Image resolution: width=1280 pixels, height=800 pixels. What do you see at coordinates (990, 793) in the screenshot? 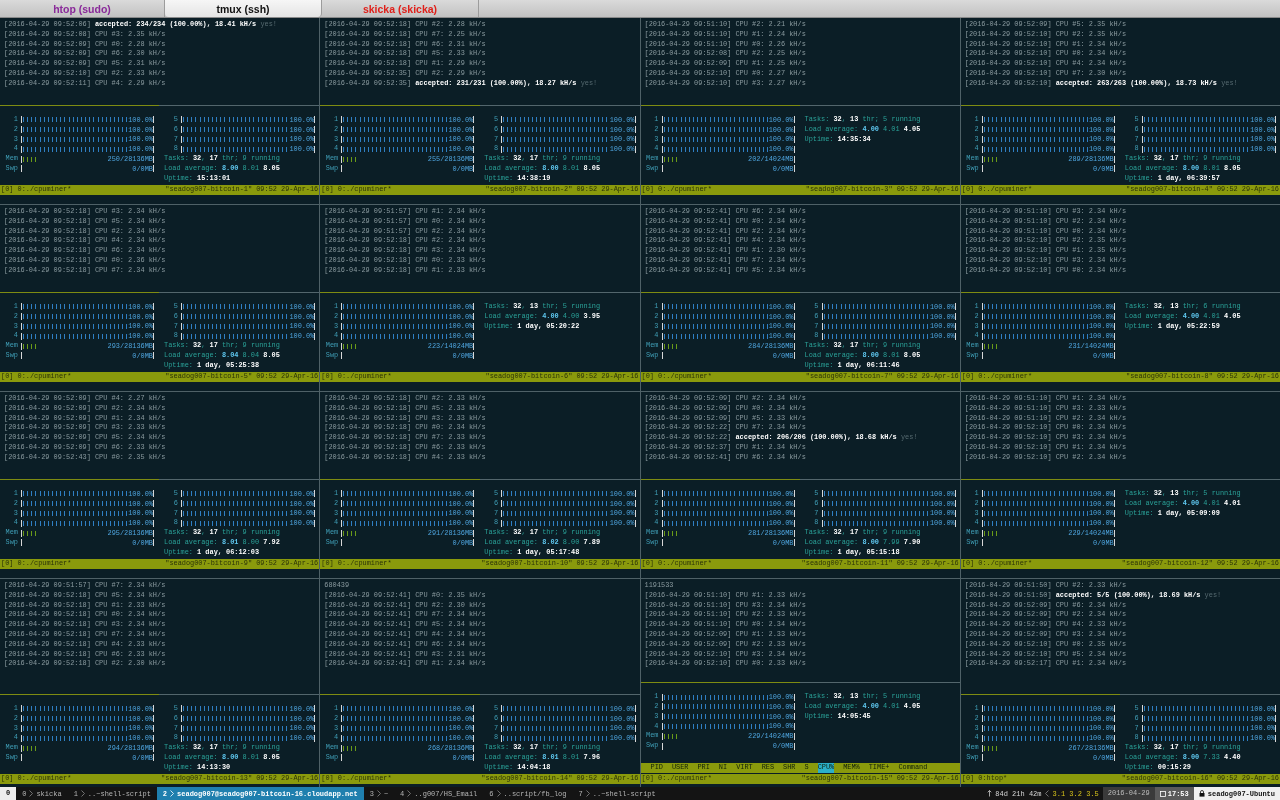
I see `arrow-up-icon` at bounding box center [990, 793].